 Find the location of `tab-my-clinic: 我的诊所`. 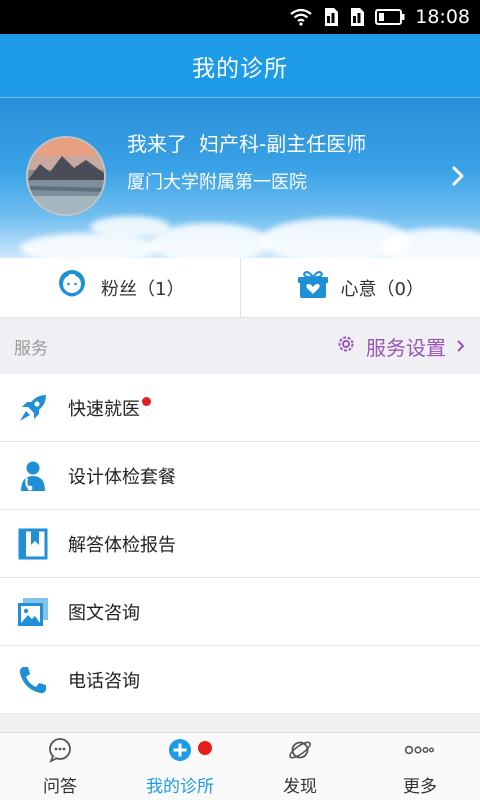

tab-my-clinic: 我的诊所 is located at coordinates (180, 766).